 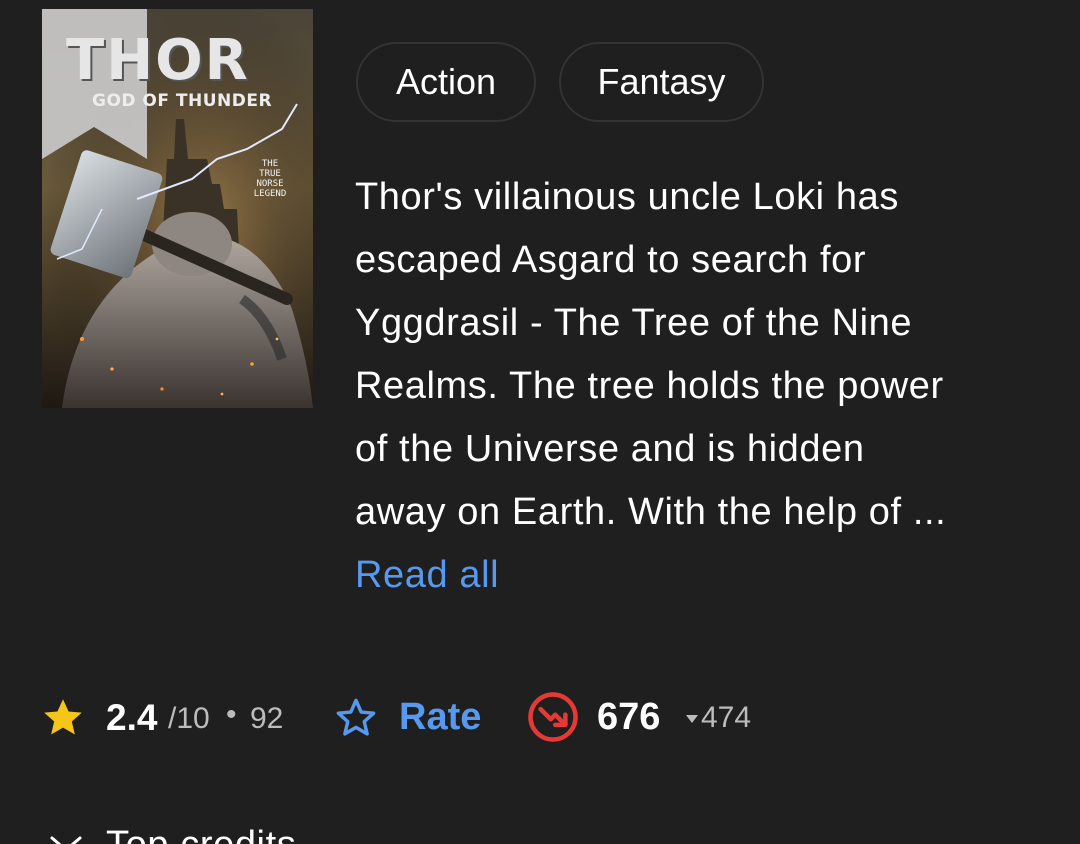 What do you see at coordinates (627, 197) in the screenshot?
I see `plot-line: Thor's villainous uncle Loki has` at bounding box center [627, 197].